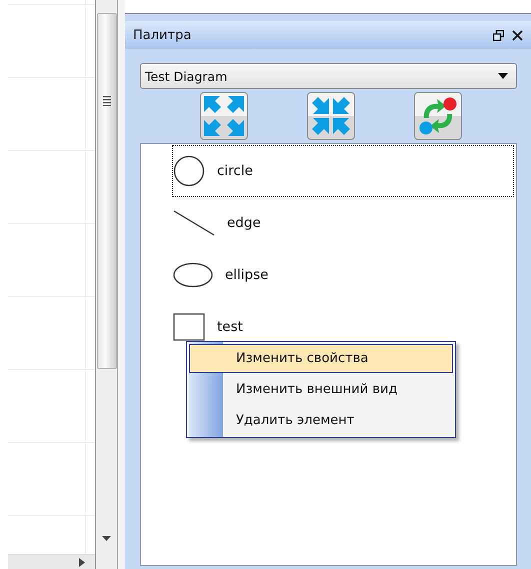 The height and width of the screenshot is (569, 531). I want to click on dropdown-arrow-icon, so click(503, 76).